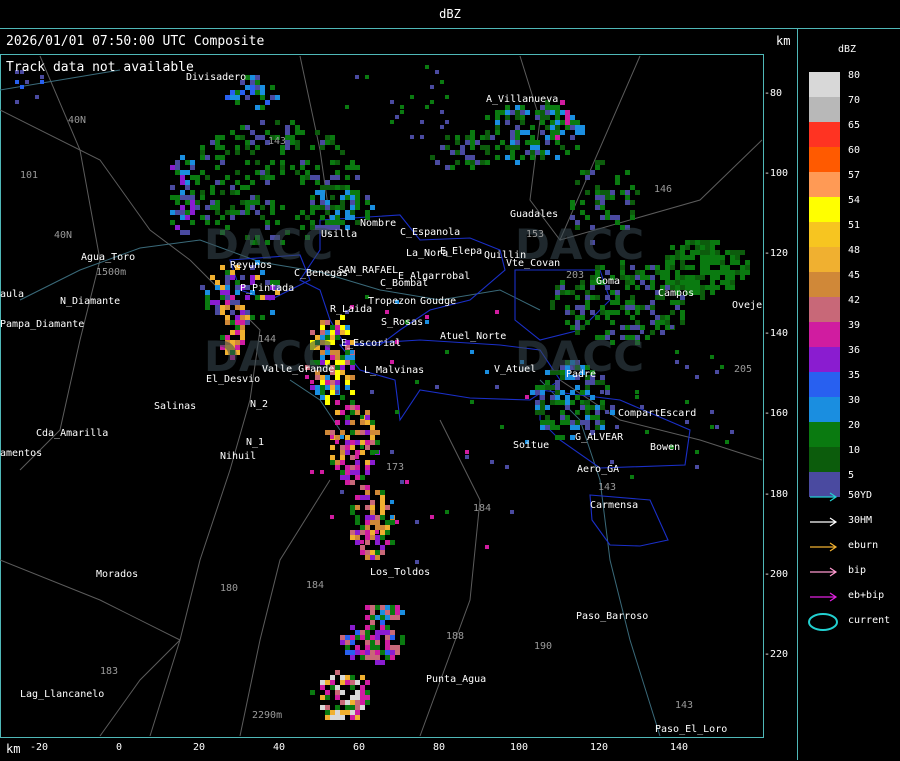  What do you see at coordinates (60, 263) in the screenshot?
I see `department-boundary` at bounding box center [60, 263].